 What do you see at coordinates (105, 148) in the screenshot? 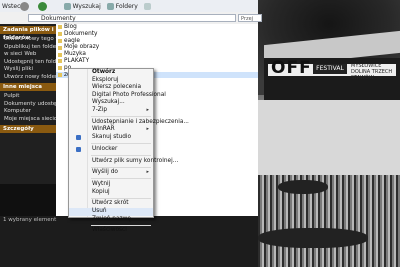
I see `menu-item-label: Unlocker` at bounding box center [105, 148].